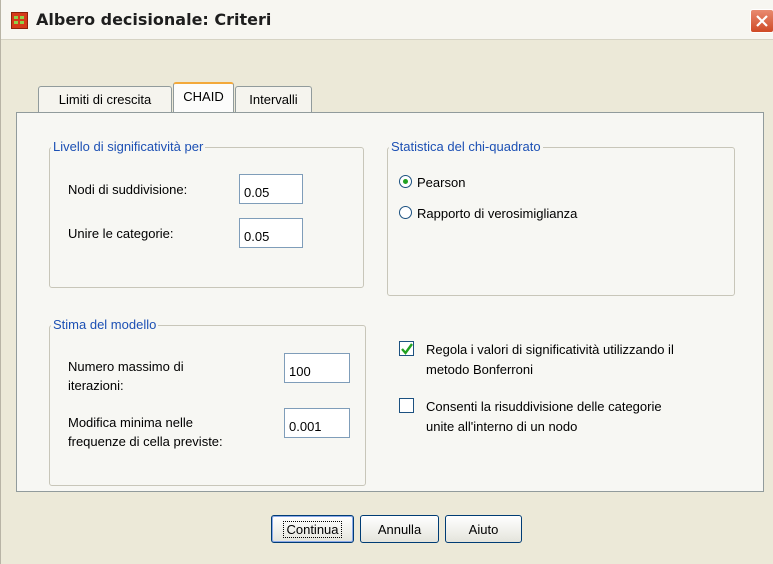 The image size is (773, 564). I want to click on cancel-button: Annulla, so click(399, 529).